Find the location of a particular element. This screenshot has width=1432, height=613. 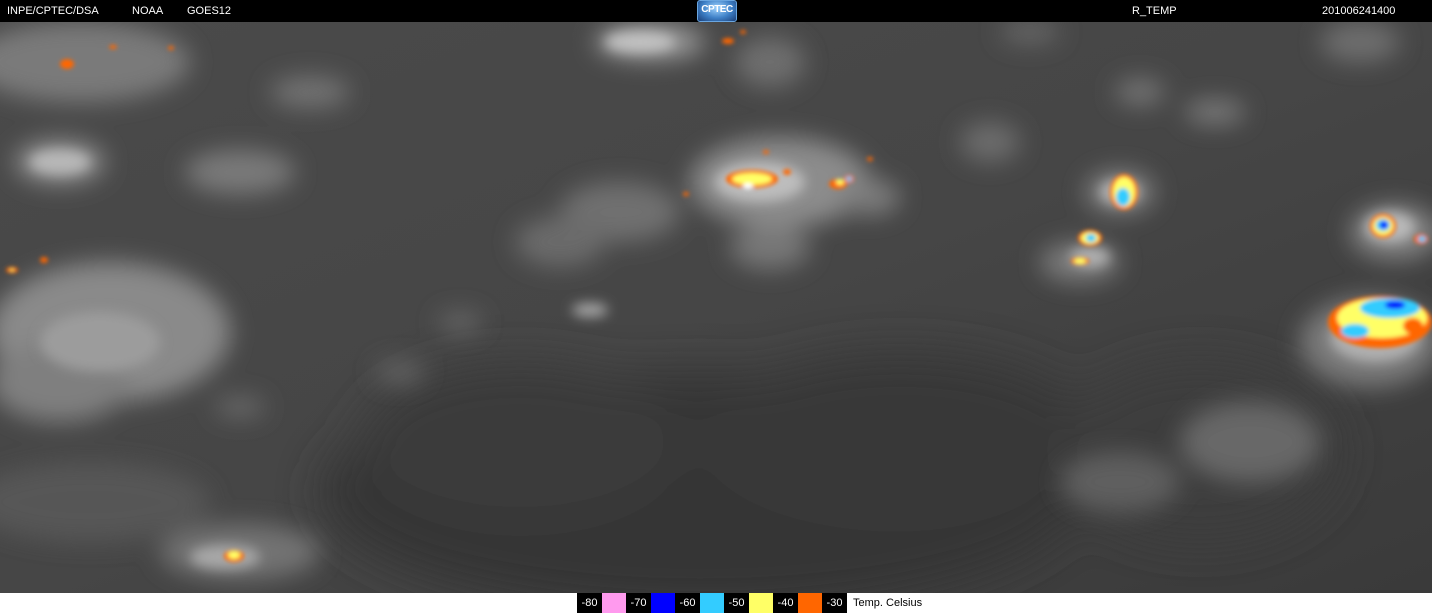

agency-label: NOAA is located at coordinates (148, 11).